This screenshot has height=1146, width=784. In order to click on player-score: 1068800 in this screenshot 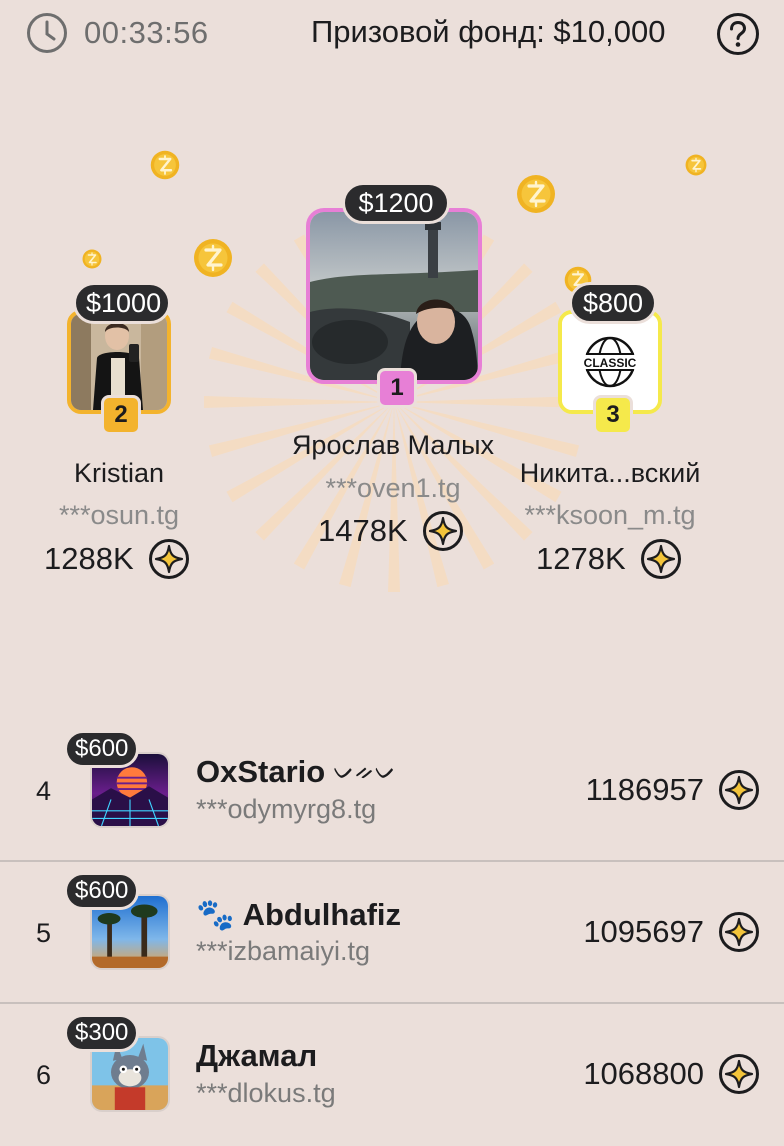, I will do `click(671, 1074)`.